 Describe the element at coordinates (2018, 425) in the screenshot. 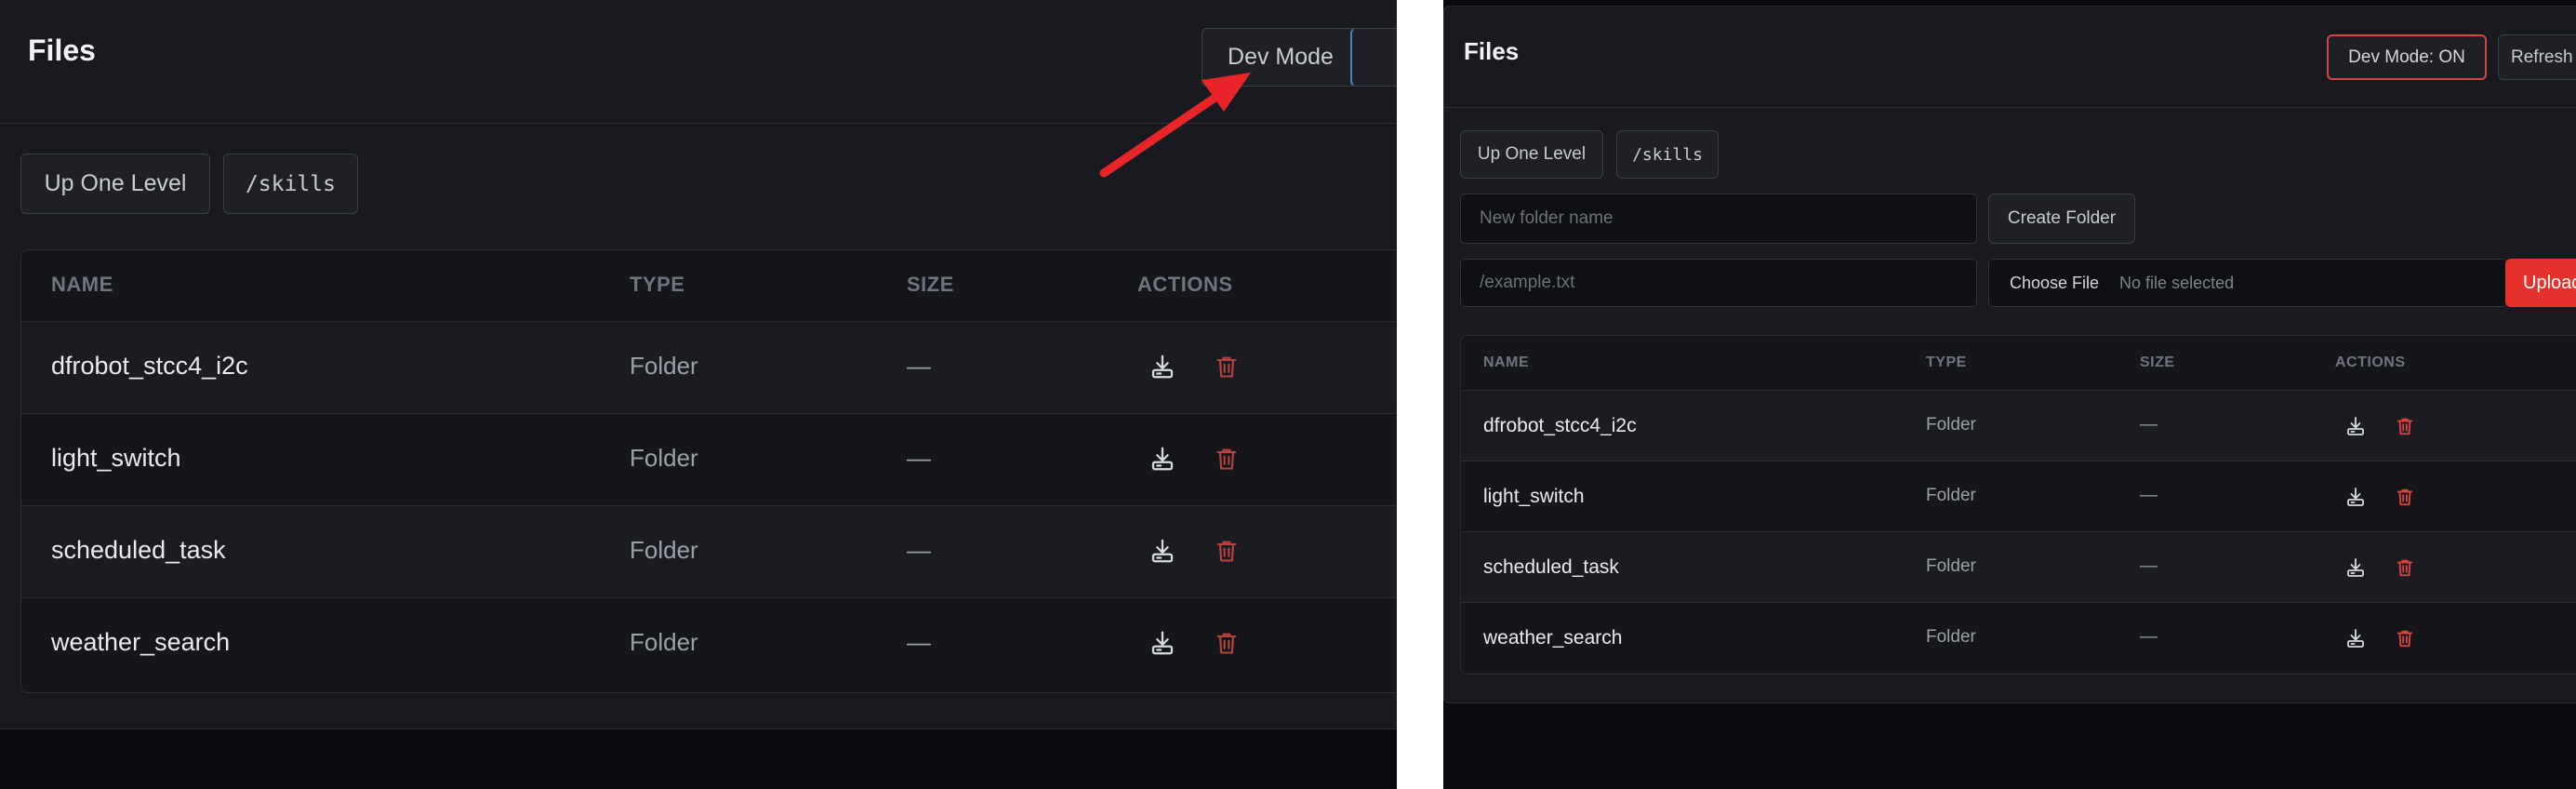

I see `table-row: dfrobot_stcc4_i2c Folder —` at that location.